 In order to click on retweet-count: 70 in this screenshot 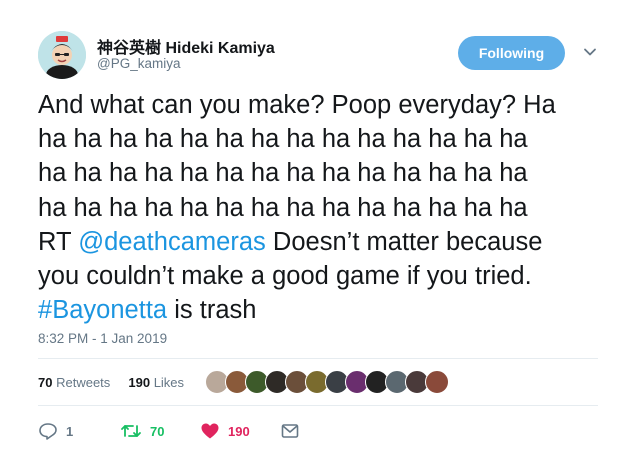, I will do `click(157, 431)`.